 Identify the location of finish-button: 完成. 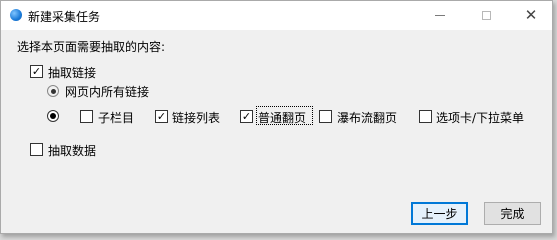
(512, 213).